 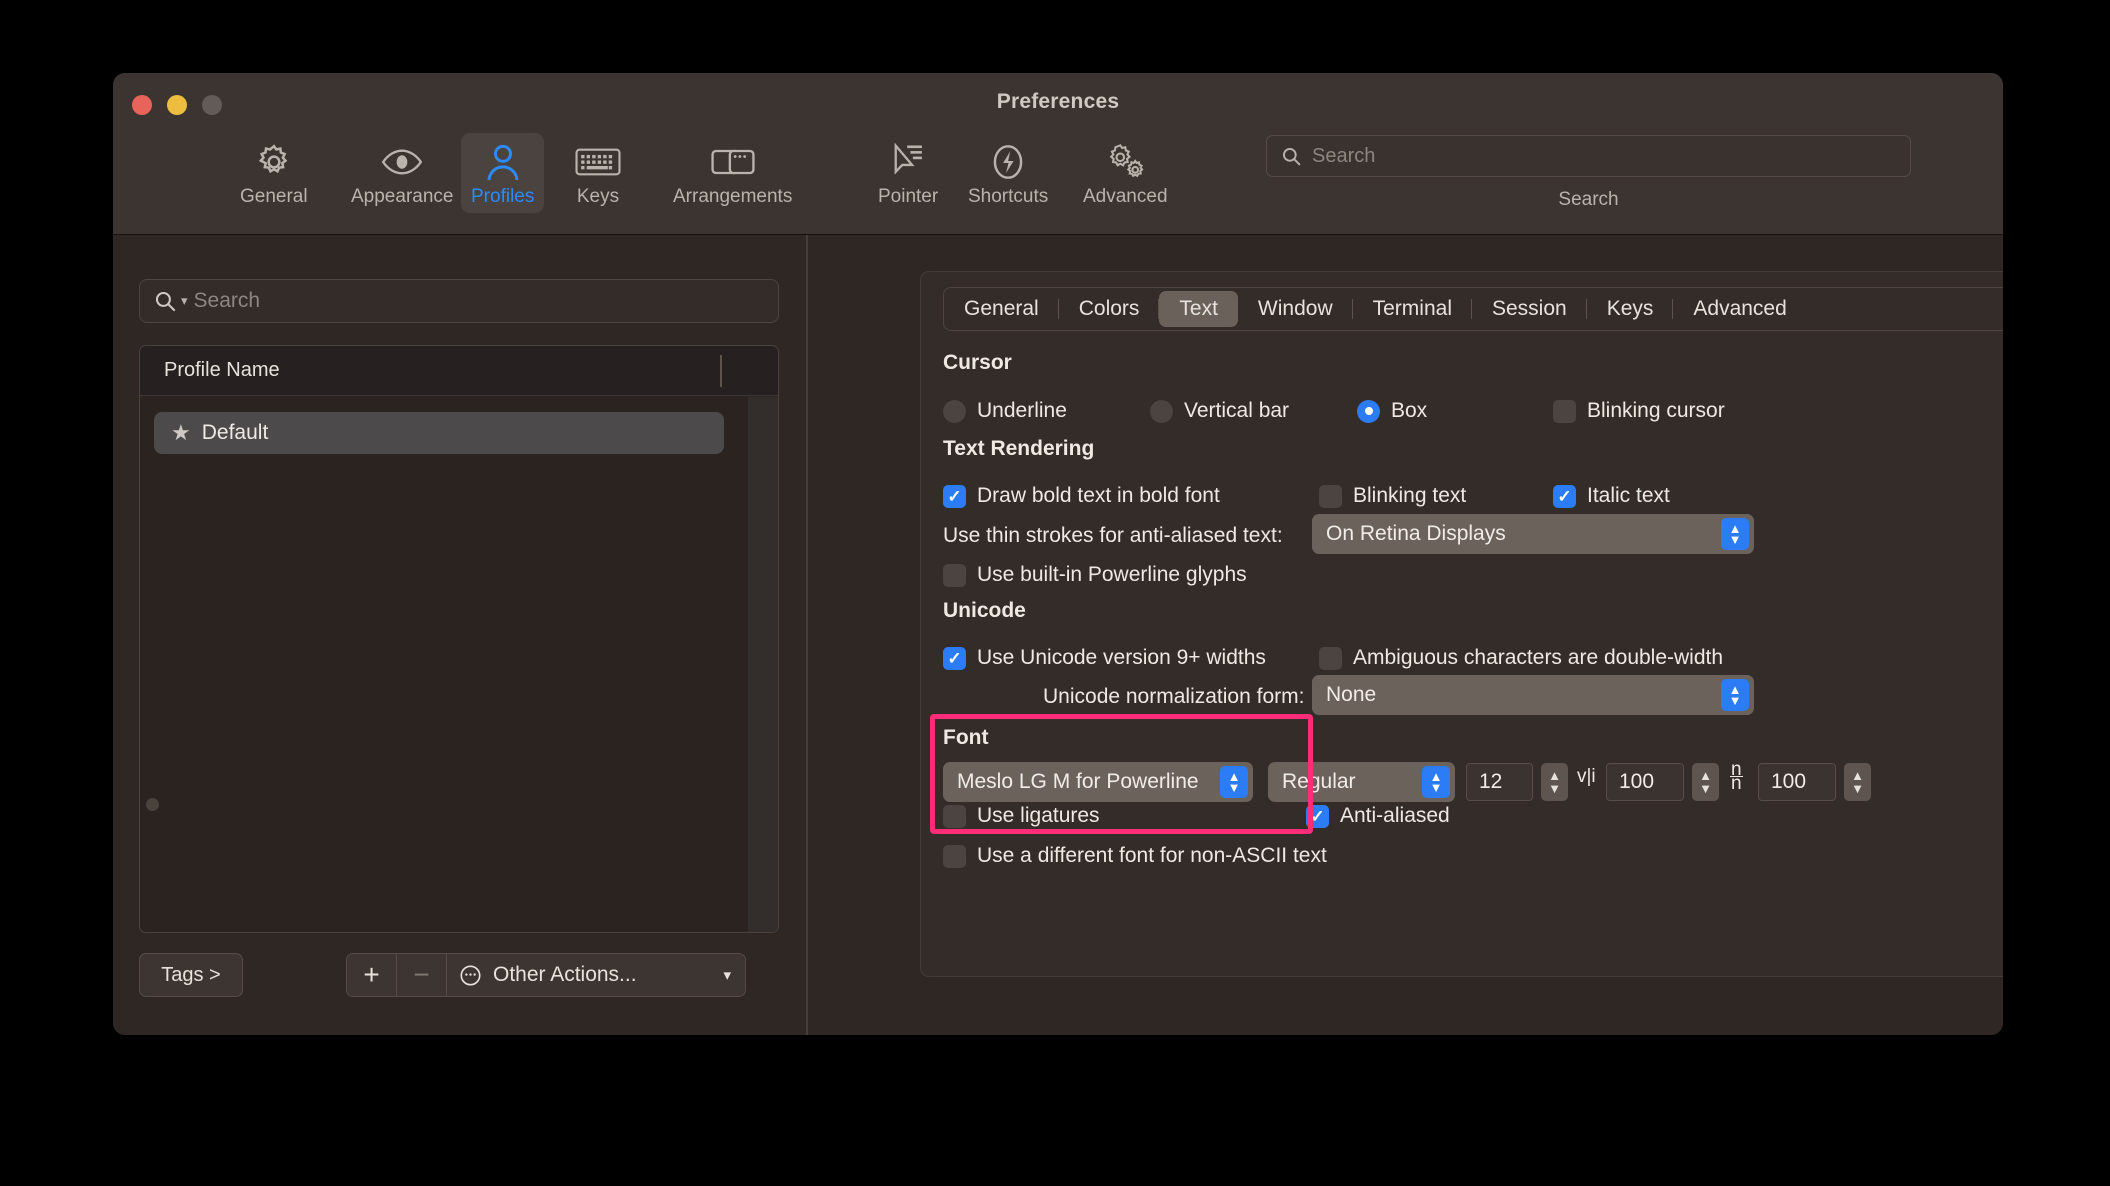 What do you see at coordinates (422, 975) in the screenshot?
I see `remove-profile-button: −` at bounding box center [422, 975].